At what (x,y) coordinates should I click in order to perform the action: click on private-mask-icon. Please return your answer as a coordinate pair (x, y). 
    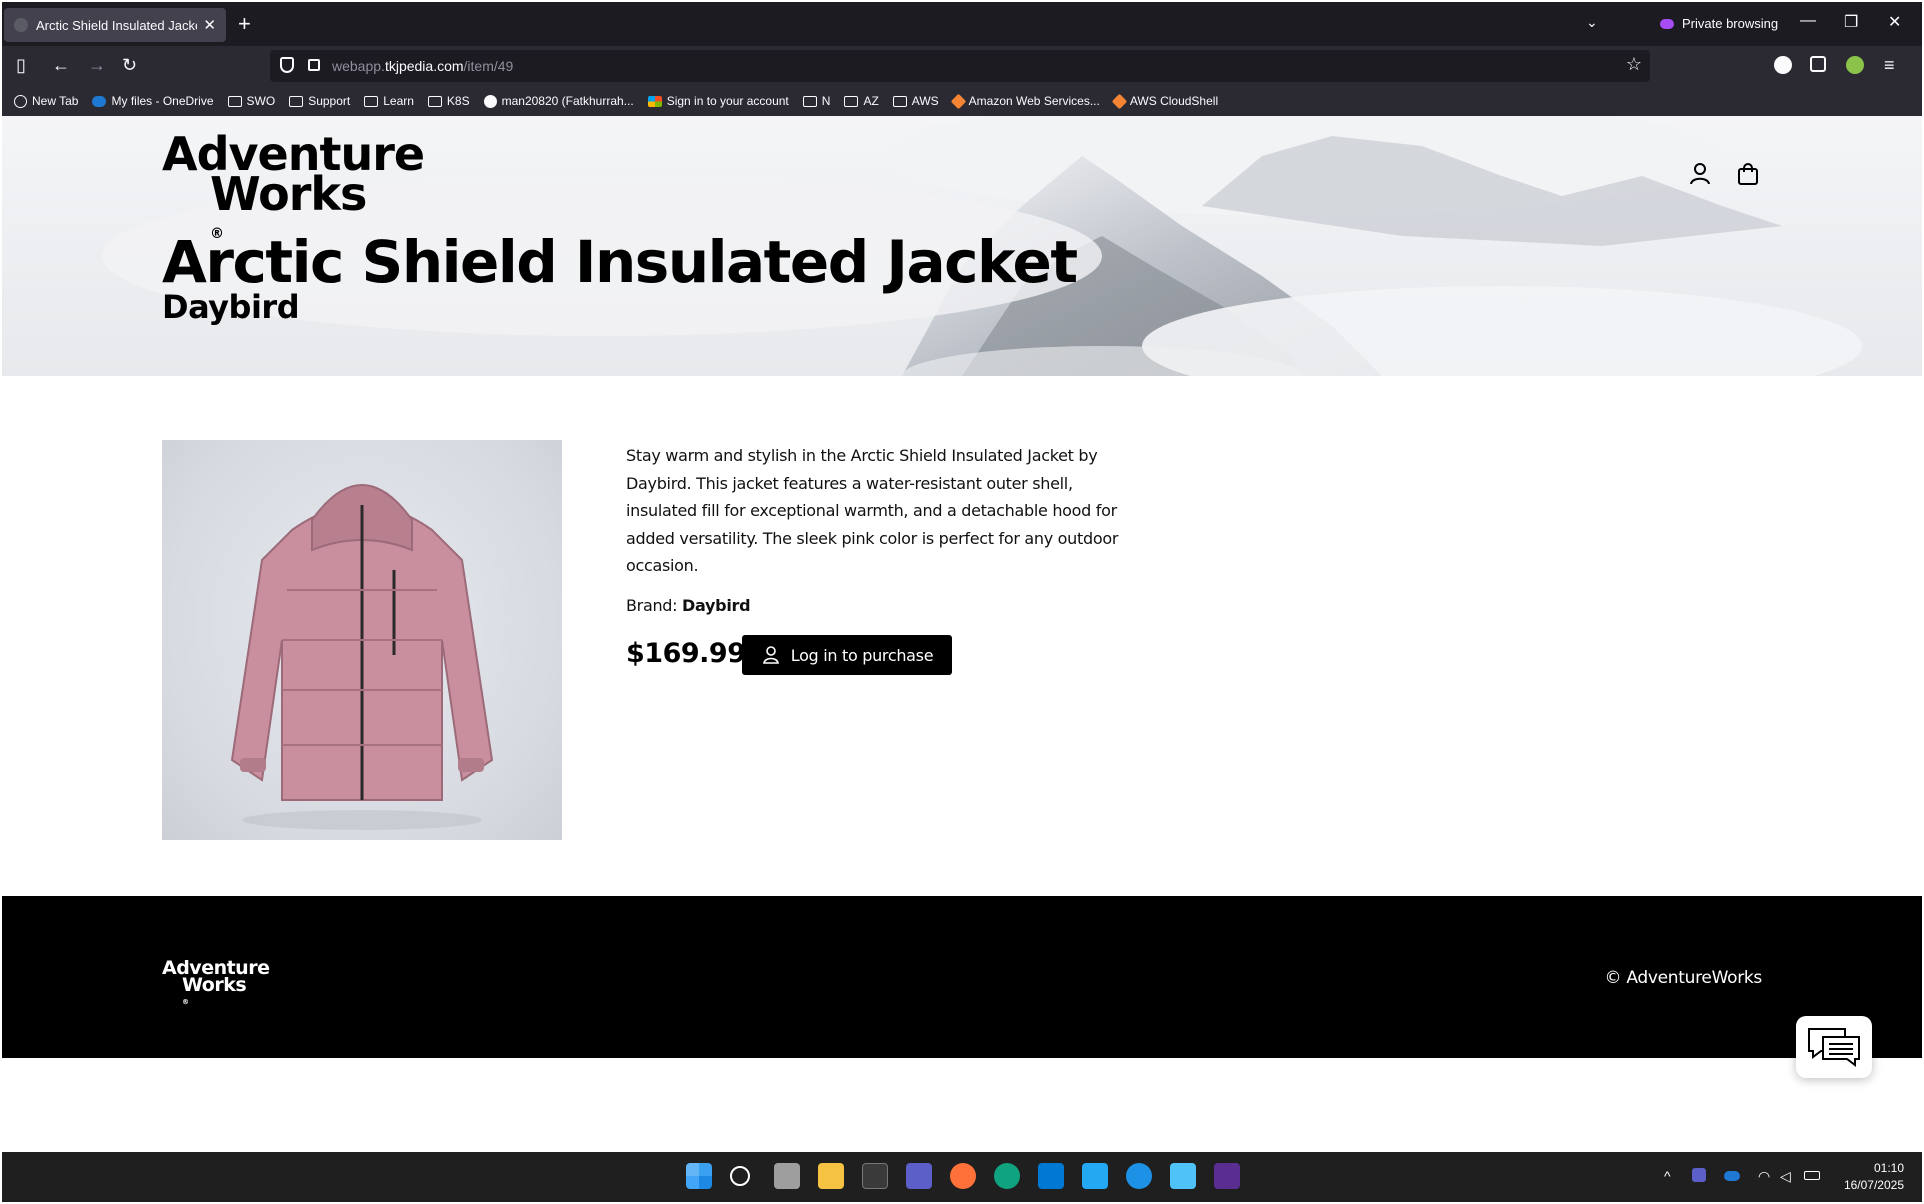
    Looking at the image, I should click on (1667, 23).